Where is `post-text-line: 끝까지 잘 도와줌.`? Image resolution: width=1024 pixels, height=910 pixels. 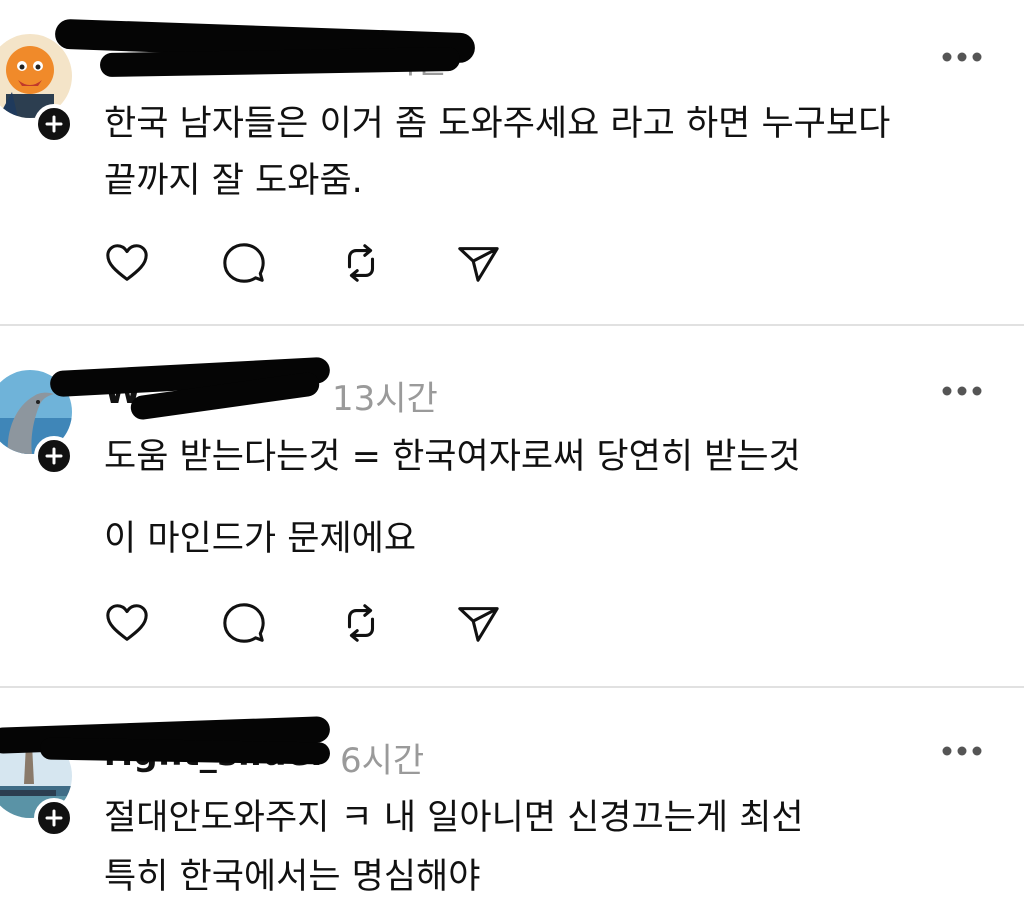
post-text-line: 끝까지 잘 도와줌. is located at coordinates (233, 181).